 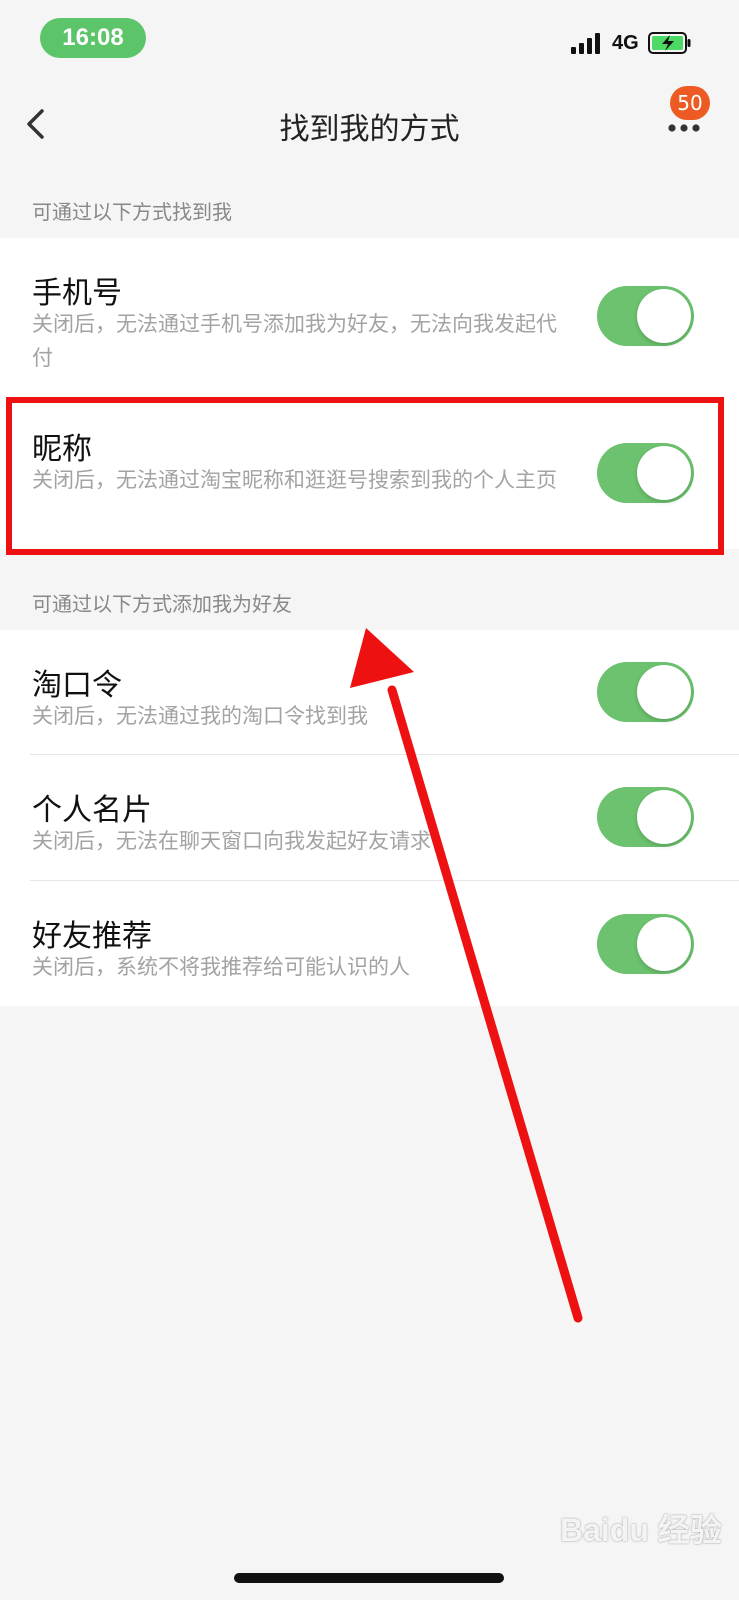 What do you see at coordinates (669, 43) in the screenshot?
I see `battery-charging-icon` at bounding box center [669, 43].